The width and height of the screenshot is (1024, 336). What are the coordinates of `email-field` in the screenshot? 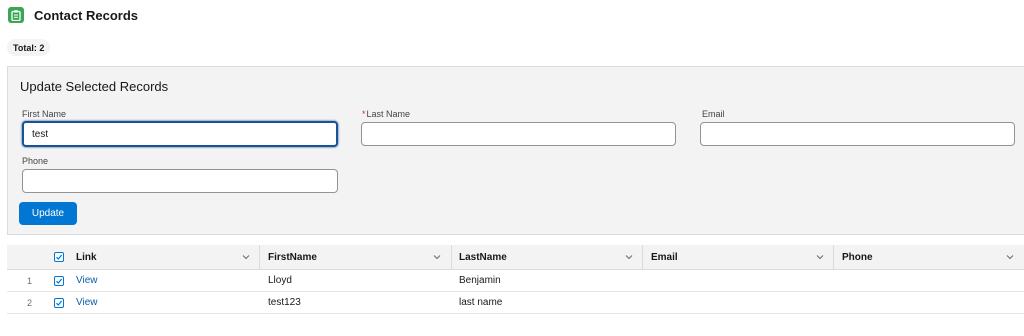 It's located at (857, 134).